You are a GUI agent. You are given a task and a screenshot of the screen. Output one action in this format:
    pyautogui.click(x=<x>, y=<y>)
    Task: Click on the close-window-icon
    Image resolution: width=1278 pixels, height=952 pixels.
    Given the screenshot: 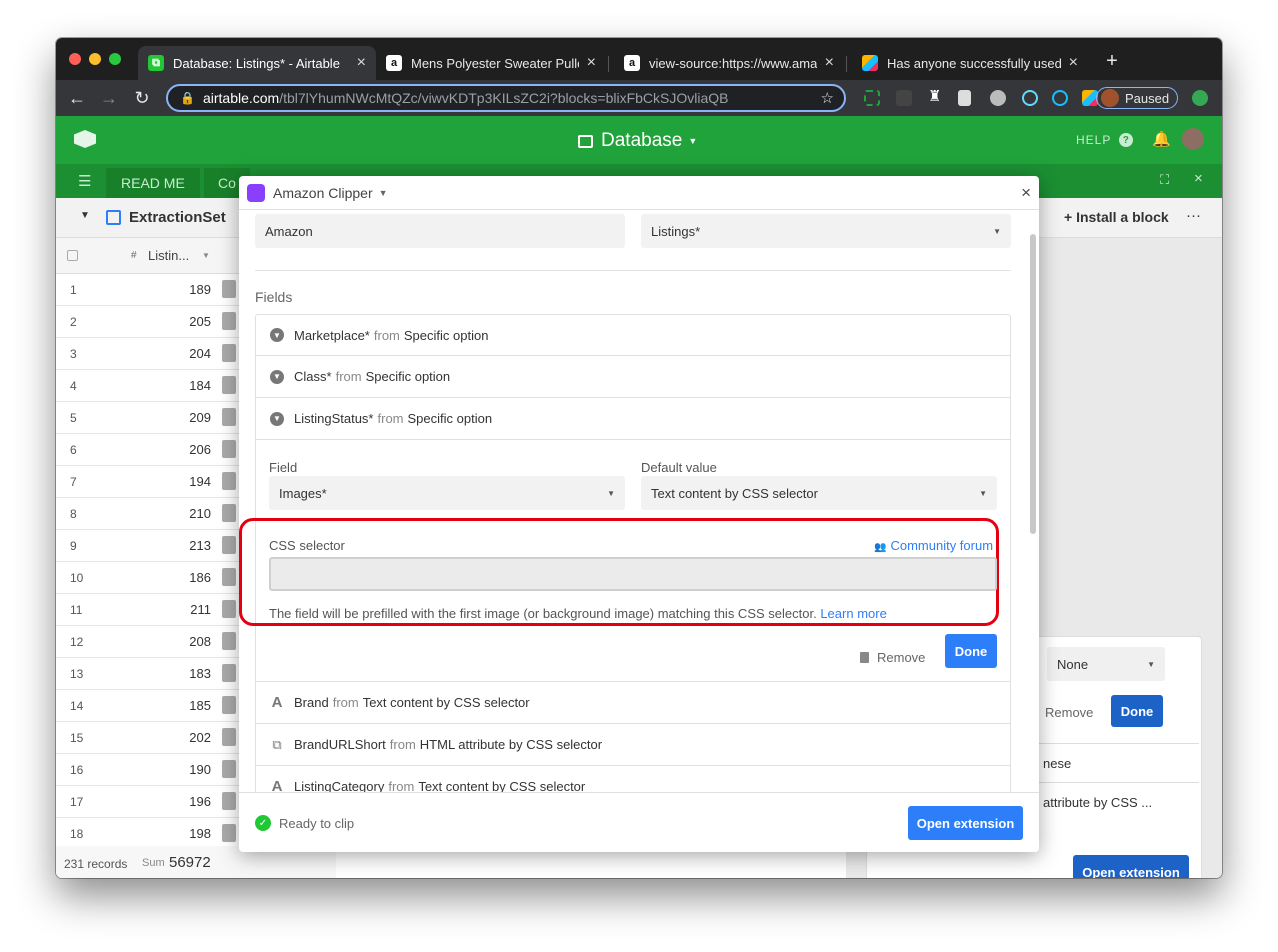 What is the action you would take?
    pyautogui.click(x=75, y=59)
    